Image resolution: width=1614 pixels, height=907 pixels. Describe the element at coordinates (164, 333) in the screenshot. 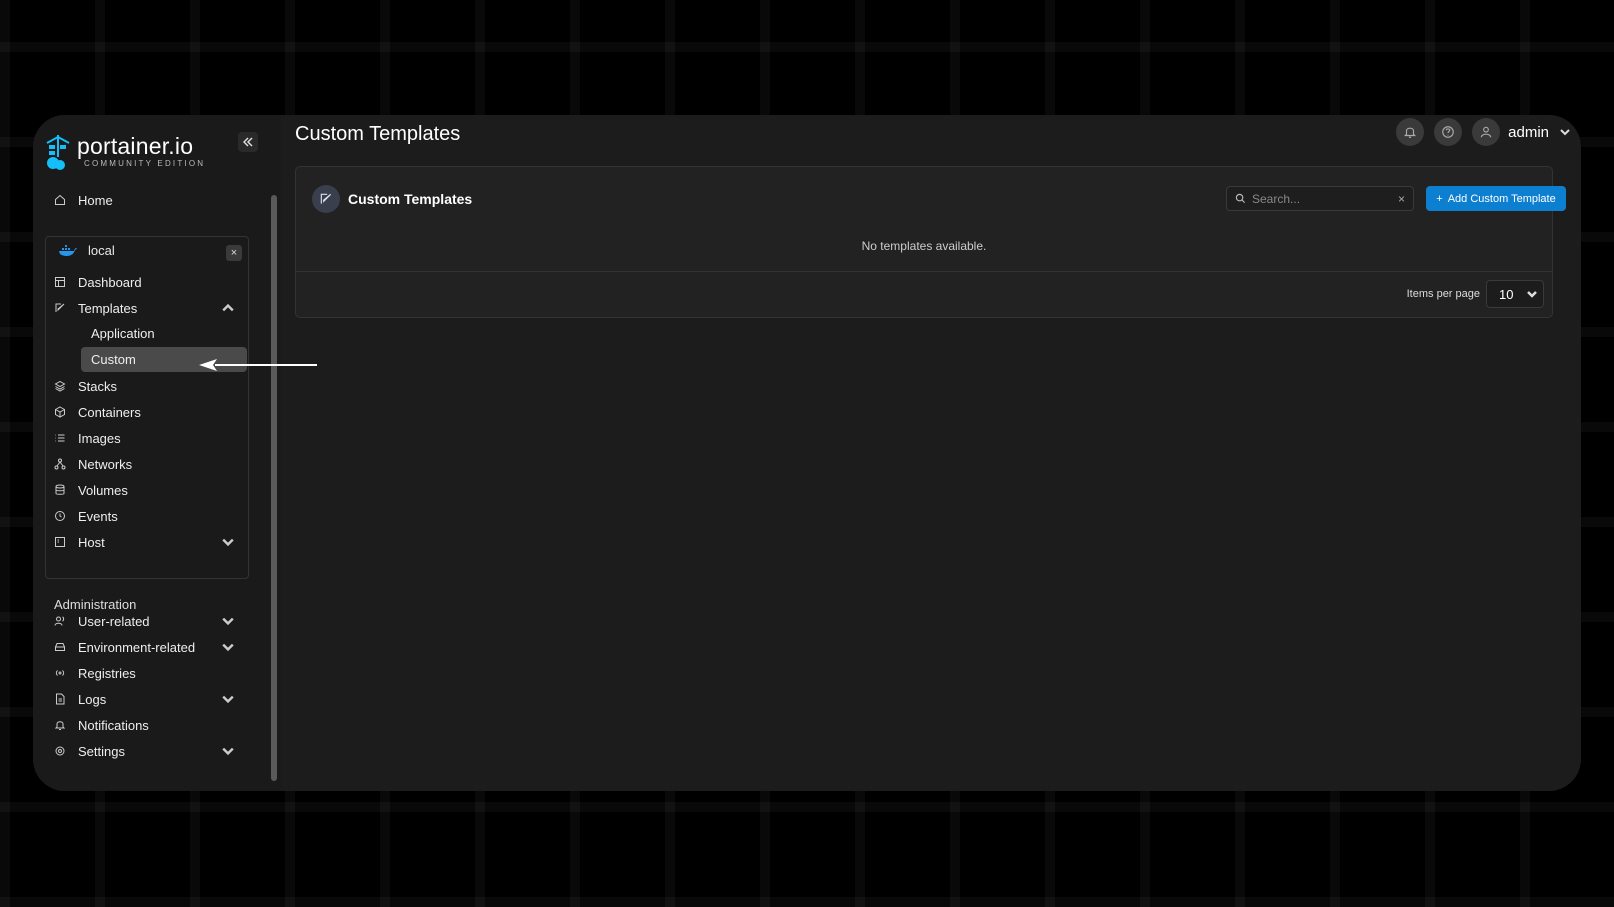

I see `sidebar-item-application: Application` at that location.